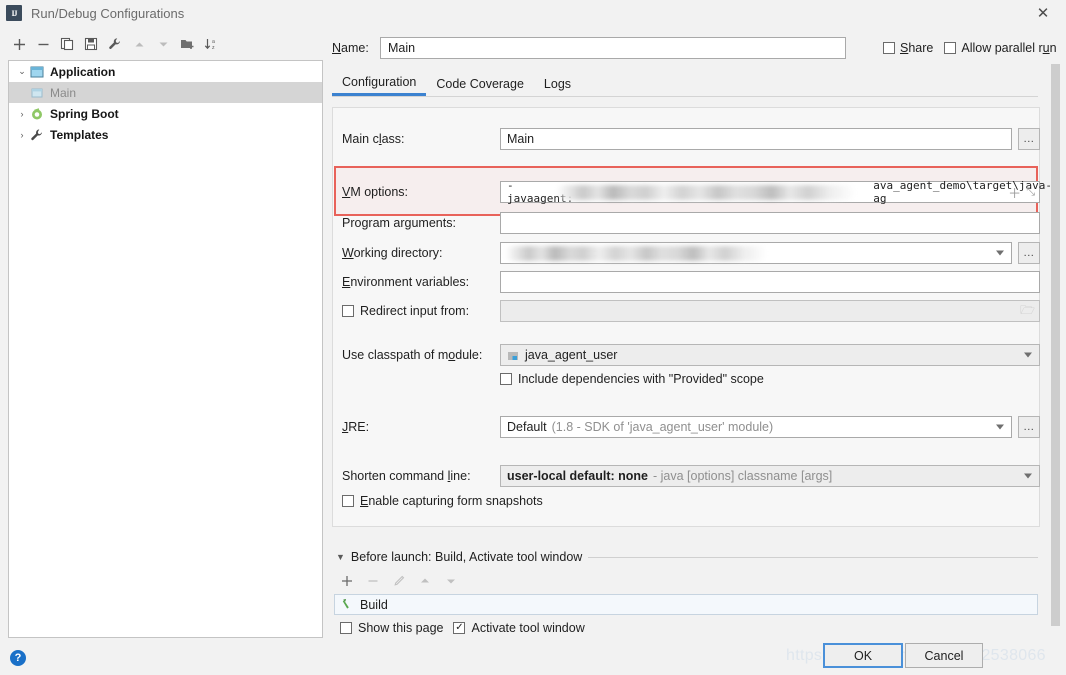 Image resolution: width=1066 pixels, height=675 pixels. What do you see at coordinates (917, 48) in the screenshot?
I see `share-label: Share` at bounding box center [917, 48].